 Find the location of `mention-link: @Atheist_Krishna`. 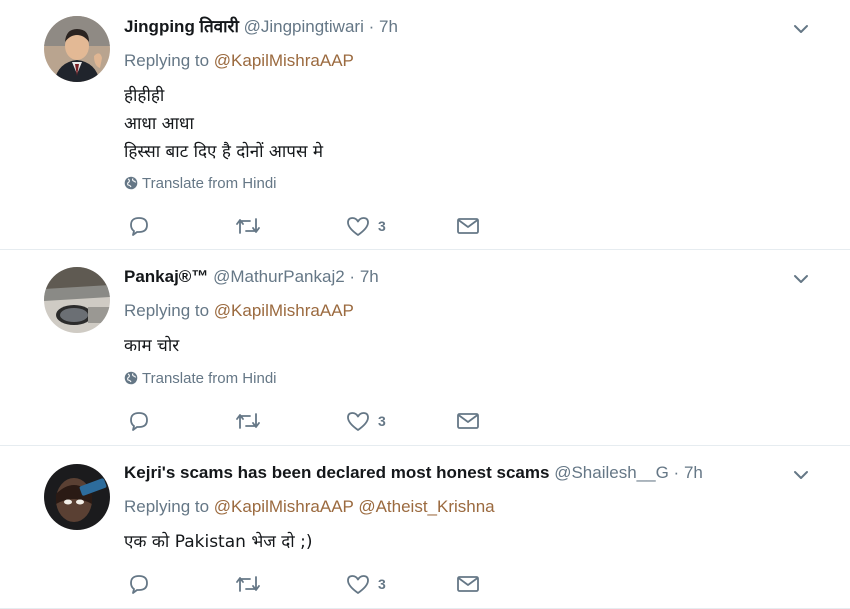

mention-link: @Atheist_Krishna is located at coordinates (426, 506).